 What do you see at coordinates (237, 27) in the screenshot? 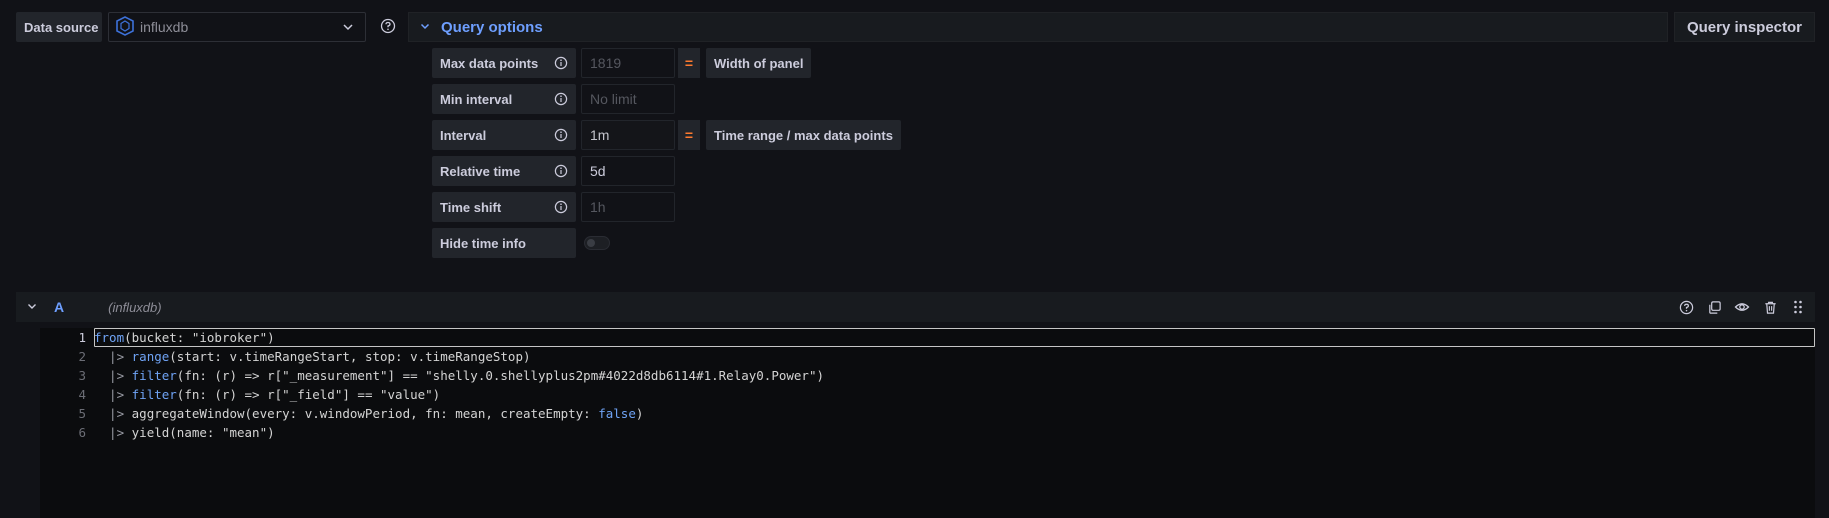
I see `data-source-picker: influxdb` at bounding box center [237, 27].